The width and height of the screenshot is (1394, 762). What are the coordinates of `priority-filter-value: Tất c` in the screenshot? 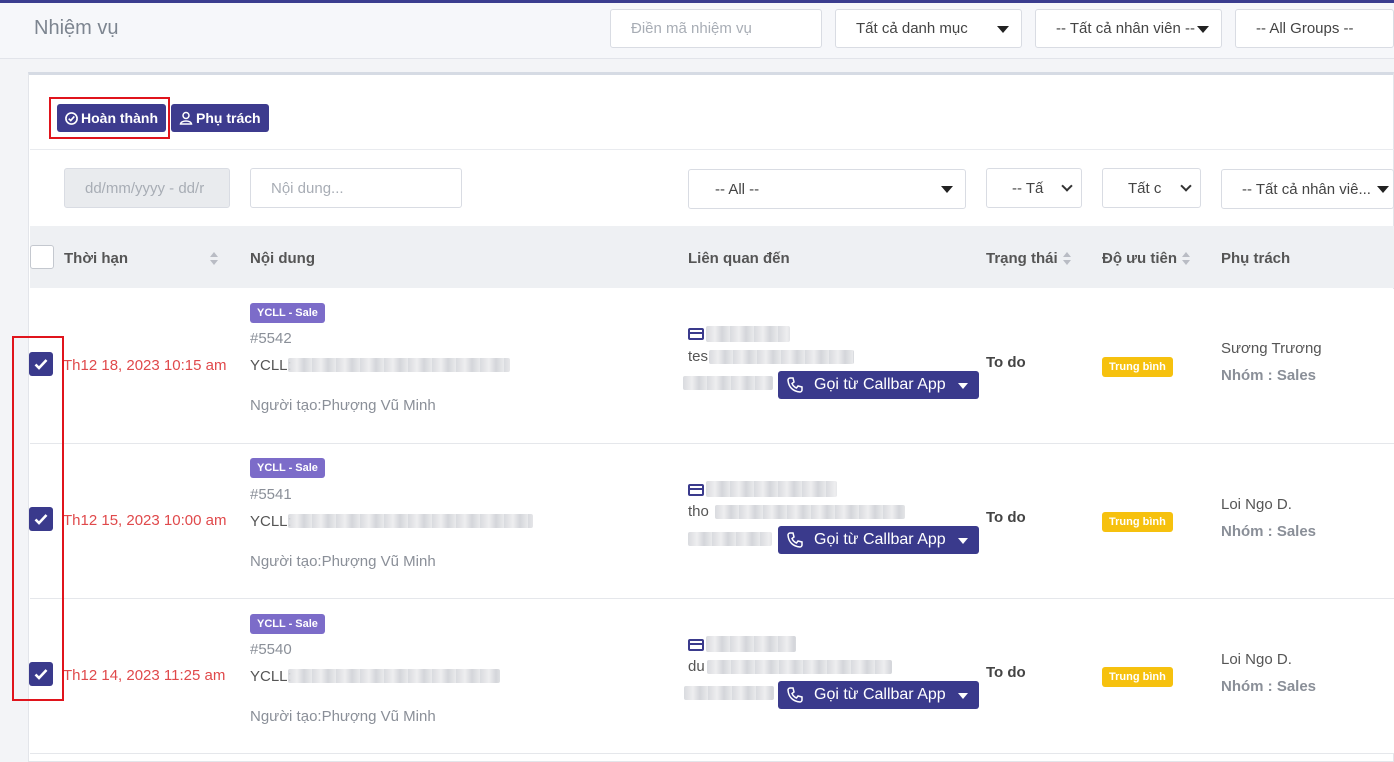 It's located at (1145, 188).